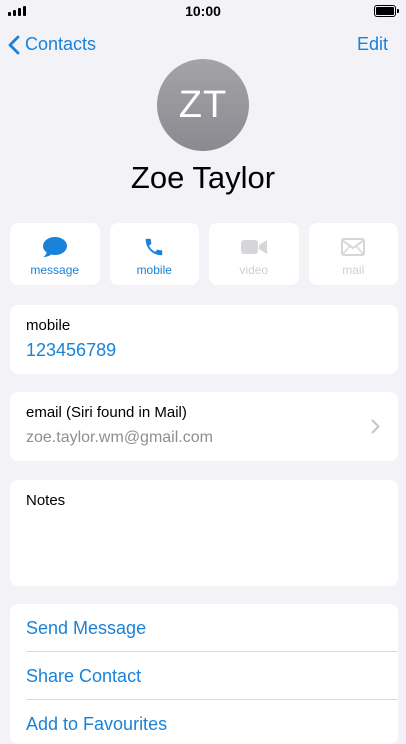 Image resolution: width=406 pixels, height=744 pixels. Describe the element at coordinates (353, 270) in the screenshot. I see `mail-action-label: mail` at that location.